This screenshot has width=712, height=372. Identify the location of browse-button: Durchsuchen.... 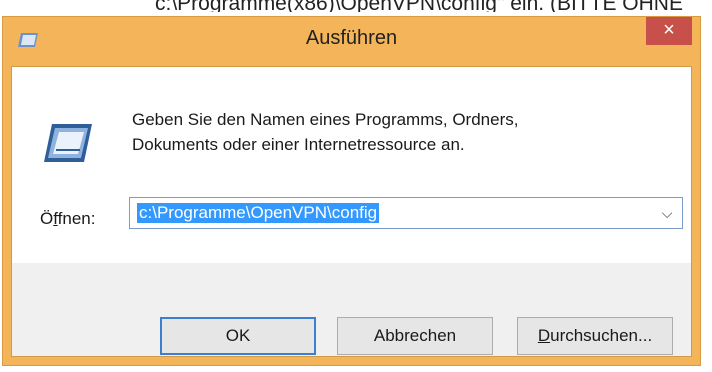
(595, 336).